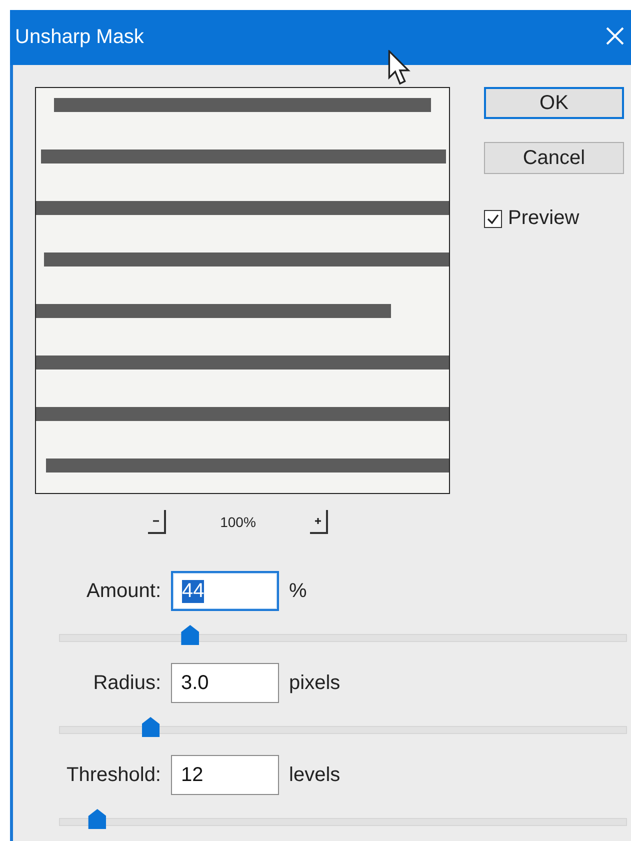 Image resolution: width=631 pixels, height=841 pixels. What do you see at coordinates (314, 775) in the screenshot?
I see `unit-label: levels` at bounding box center [314, 775].